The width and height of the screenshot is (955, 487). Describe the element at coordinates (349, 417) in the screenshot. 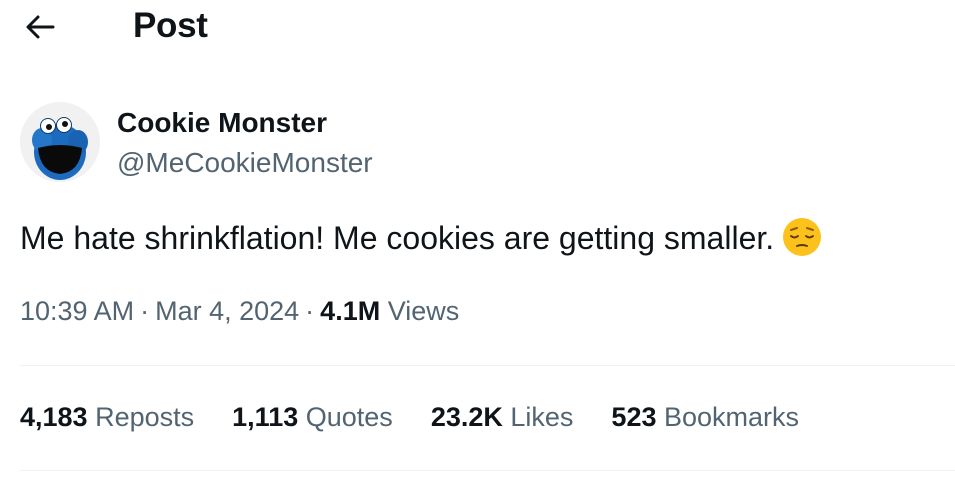

I see `quotes-label: Quotes` at that location.